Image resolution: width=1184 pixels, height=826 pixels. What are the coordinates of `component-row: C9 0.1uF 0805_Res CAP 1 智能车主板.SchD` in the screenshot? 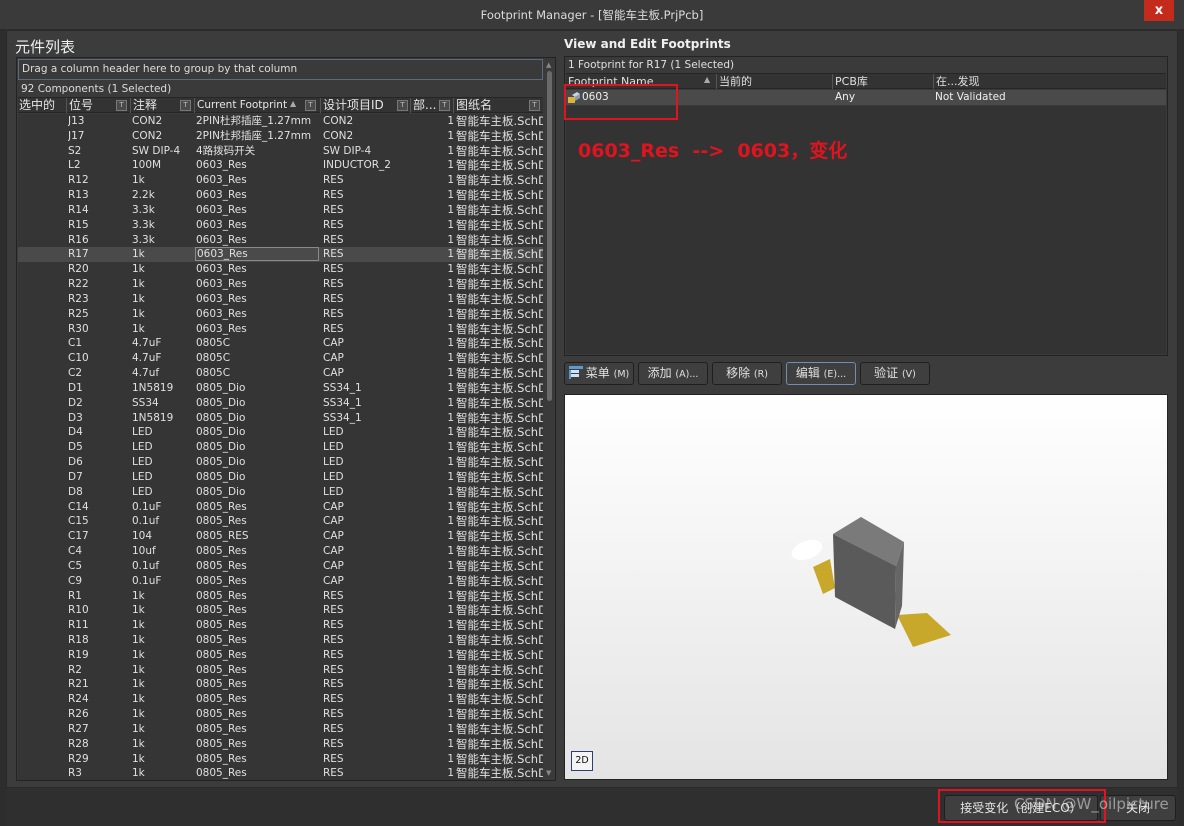 It's located at (280, 581).